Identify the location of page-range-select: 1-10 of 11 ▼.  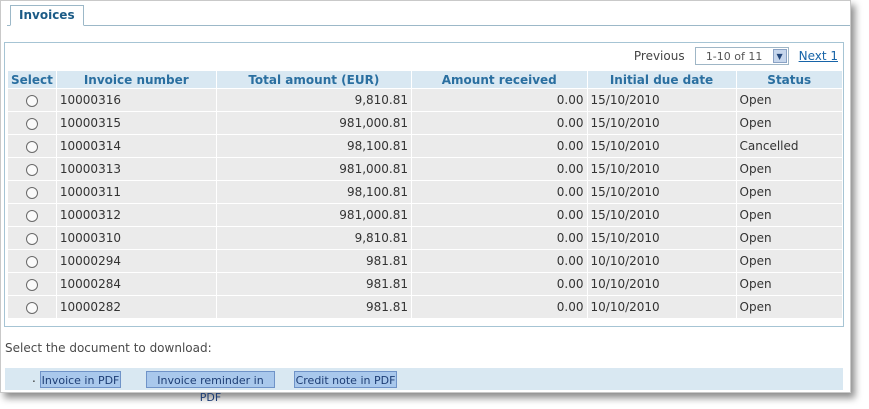
(741, 56).